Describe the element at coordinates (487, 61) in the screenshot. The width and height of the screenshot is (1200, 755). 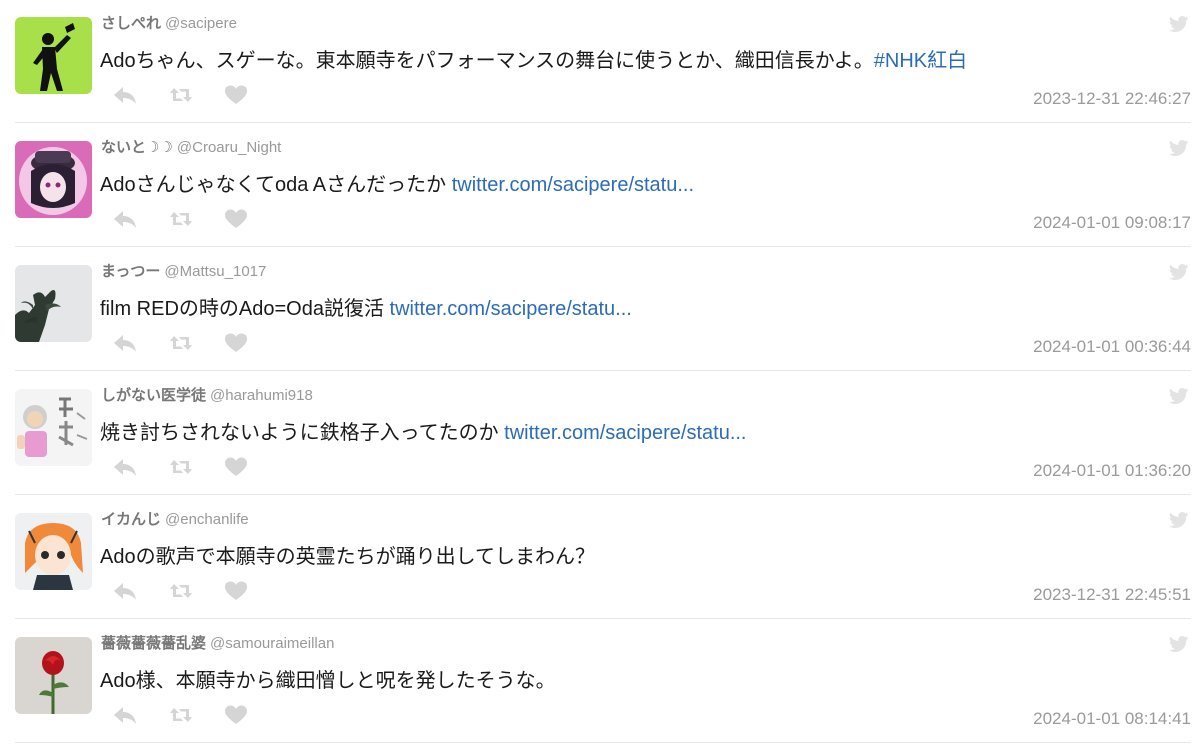
I see `tweet-body: Adoちゃん、スゲーな。東本願寺をパフォーマンスの舞台に使うとか、織田信長かよ。` at that location.